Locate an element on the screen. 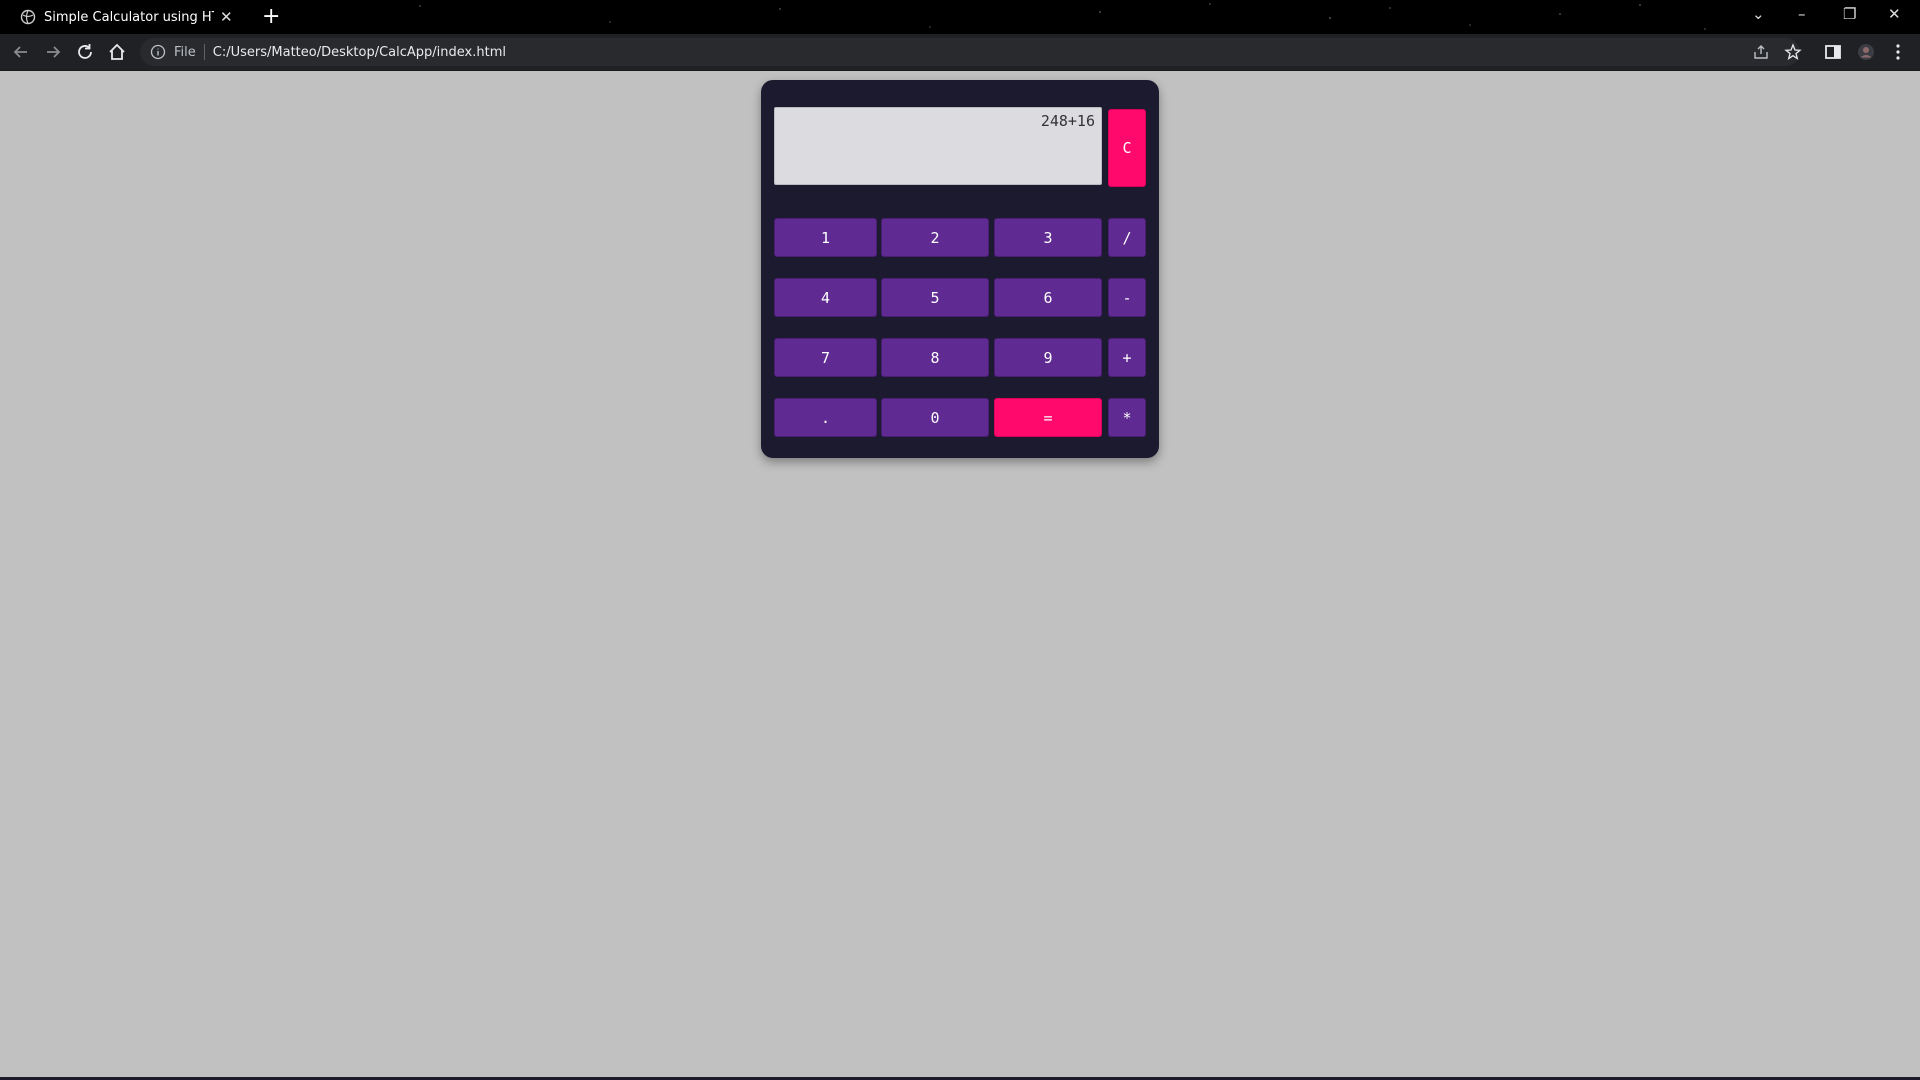 The height and width of the screenshot is (1080, 1920). info-icon is located at coordinates (158, 52).